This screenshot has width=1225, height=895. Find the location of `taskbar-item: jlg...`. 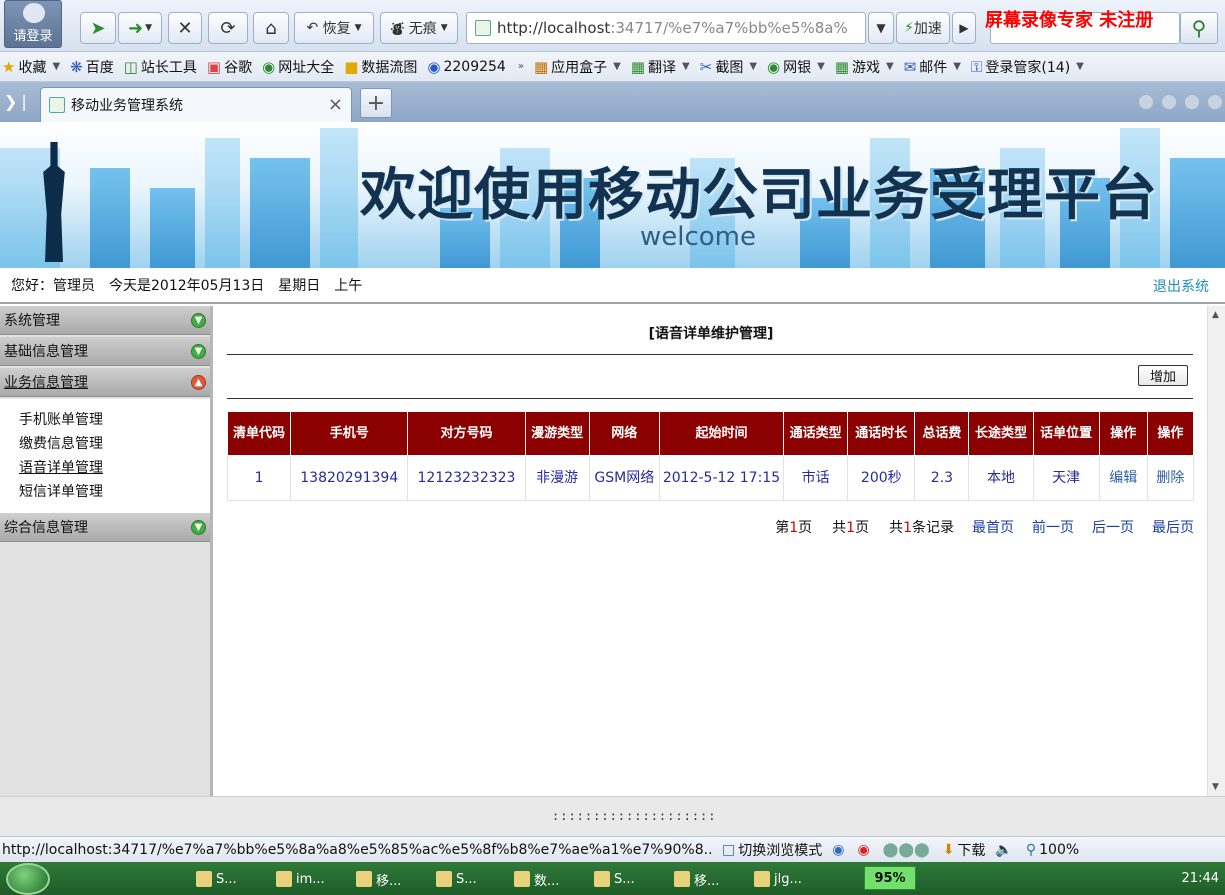

taskbar-item: jlg... is located at coordinates (778, 879).